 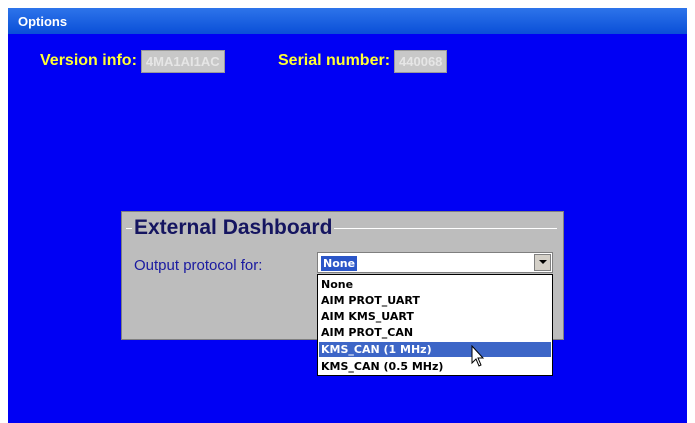 What do you see at coordinates (233, 228) in the screenshot?
I see `panel-title: External Dashboard` at bounding box center [233, 228].